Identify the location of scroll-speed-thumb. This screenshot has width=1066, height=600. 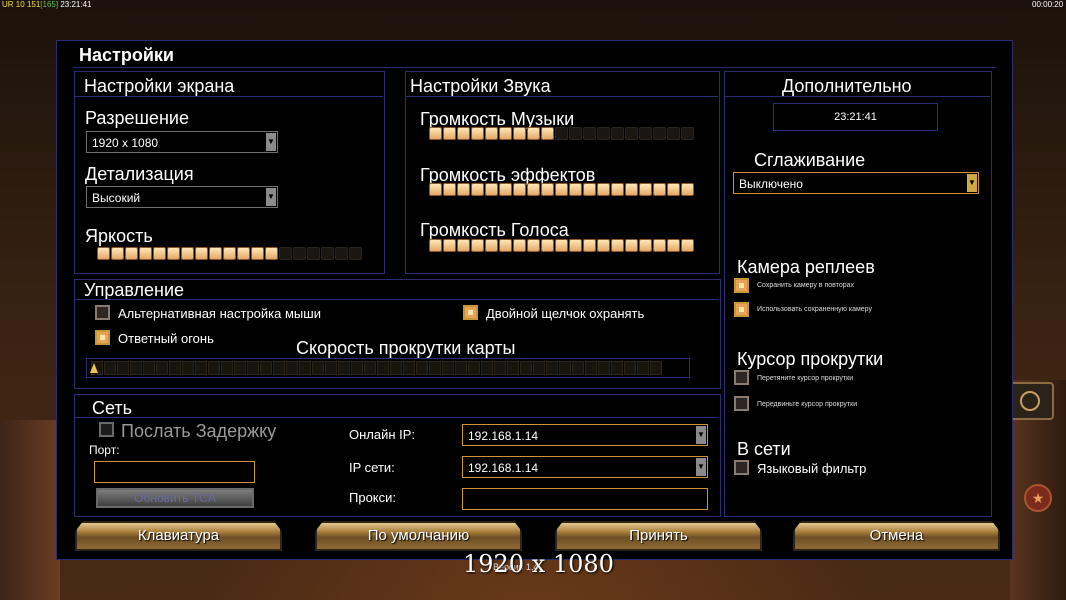
(94, 368).